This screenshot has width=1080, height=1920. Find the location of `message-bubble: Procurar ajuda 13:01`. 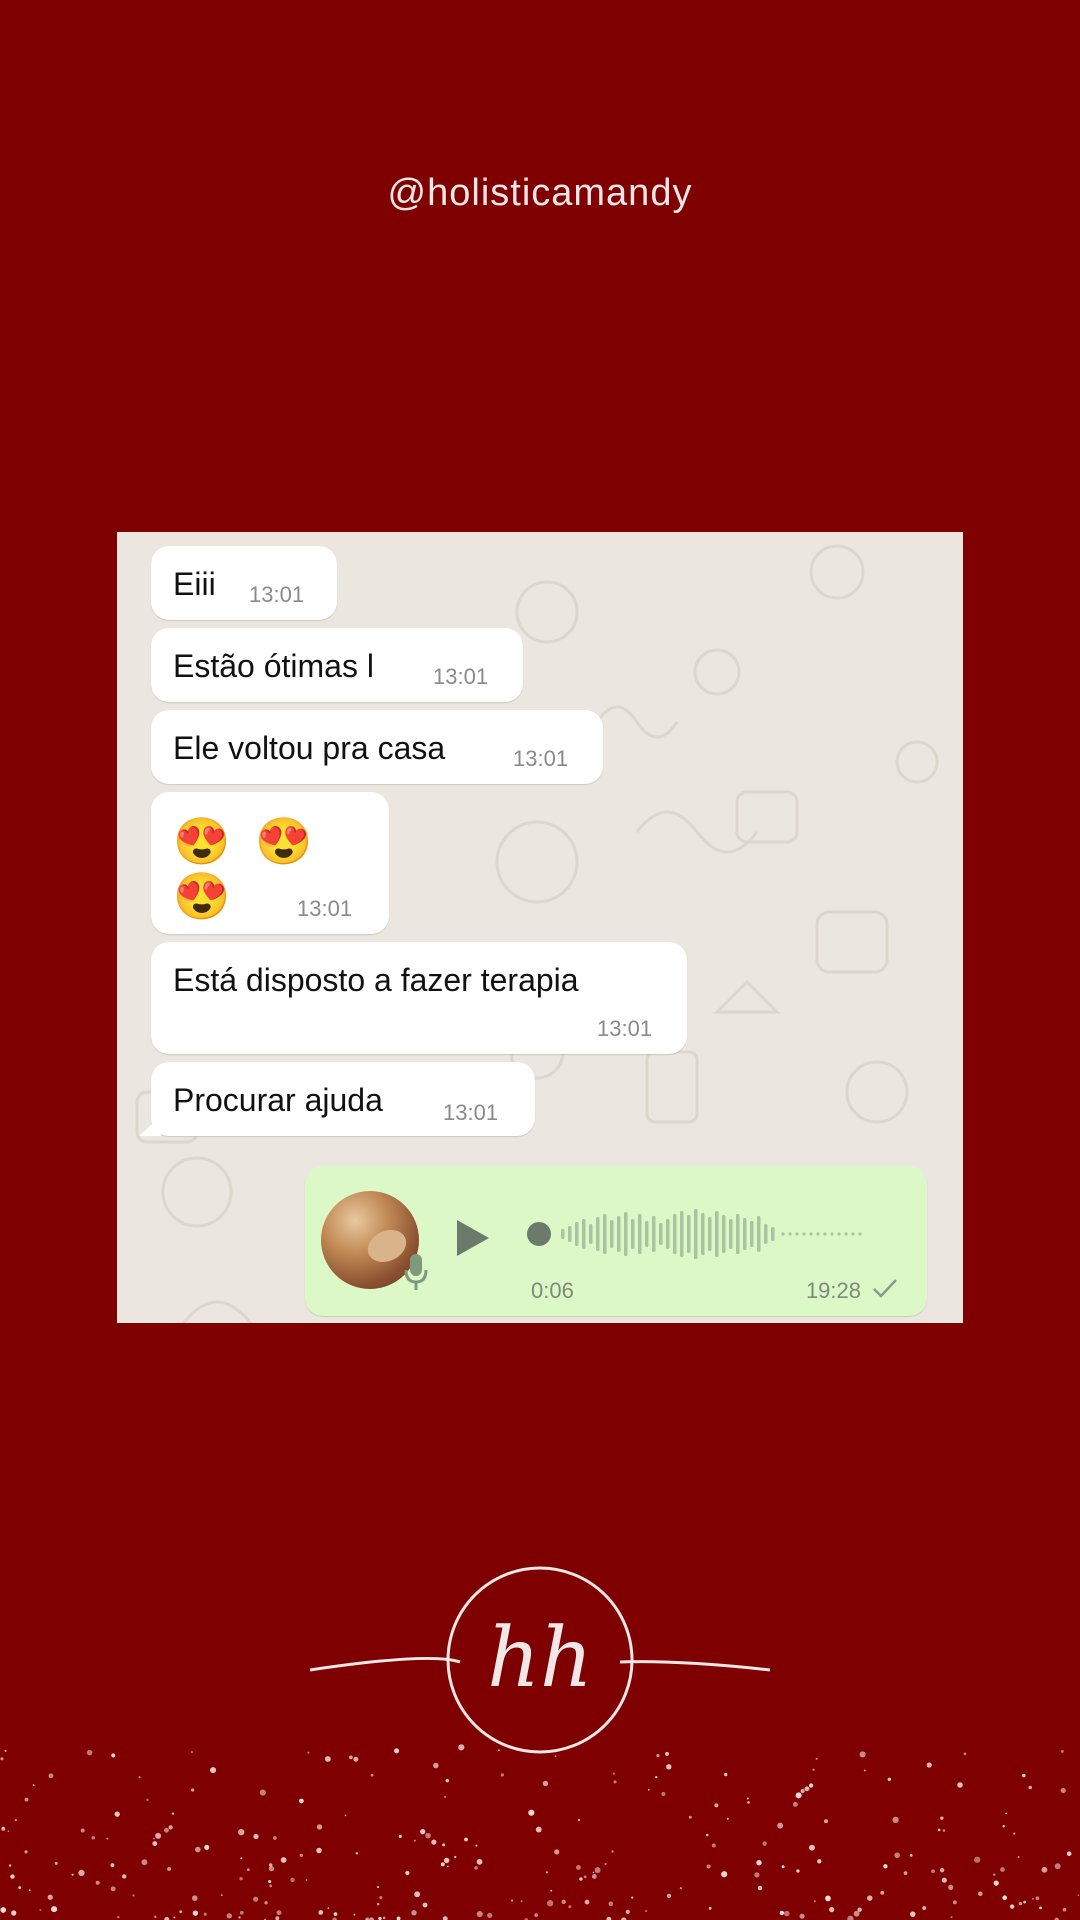

message-bubble: Procurar ajuda 13:01 is located at coordinates (337, 1099).